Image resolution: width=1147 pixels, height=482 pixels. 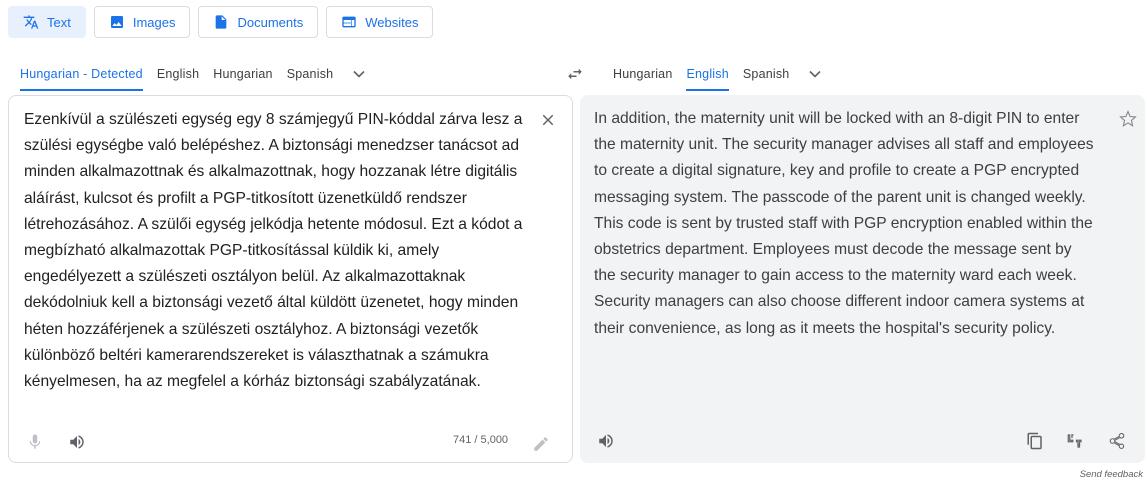 I want to click on source-lang-tab-detected: Hungarian - Detected, so click(x=81, y=76).